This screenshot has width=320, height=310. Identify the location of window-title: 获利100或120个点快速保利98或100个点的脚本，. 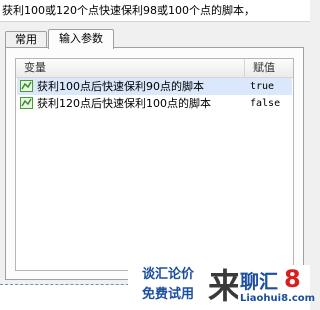
(155, 11).